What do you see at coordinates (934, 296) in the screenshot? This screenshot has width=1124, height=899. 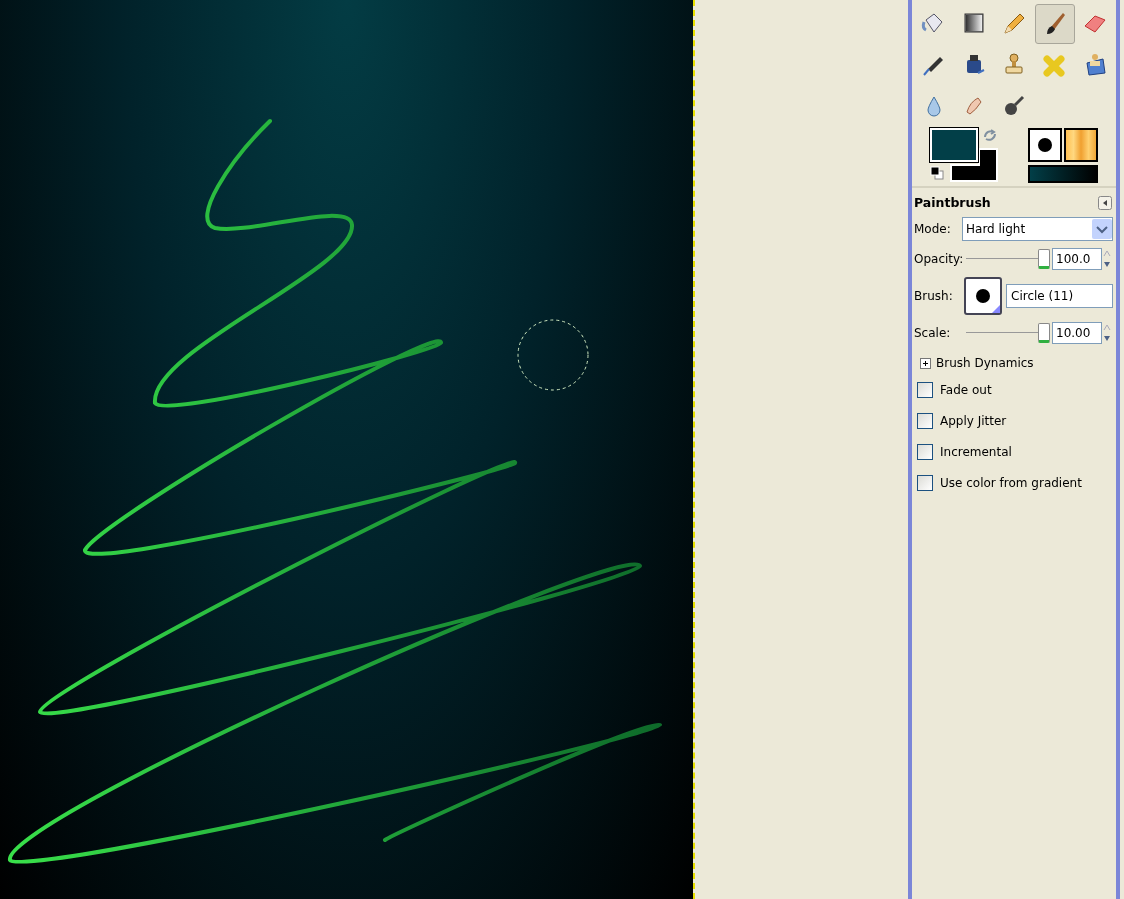 I see `brush-label: Brush:` at bounding box center [934, 296].